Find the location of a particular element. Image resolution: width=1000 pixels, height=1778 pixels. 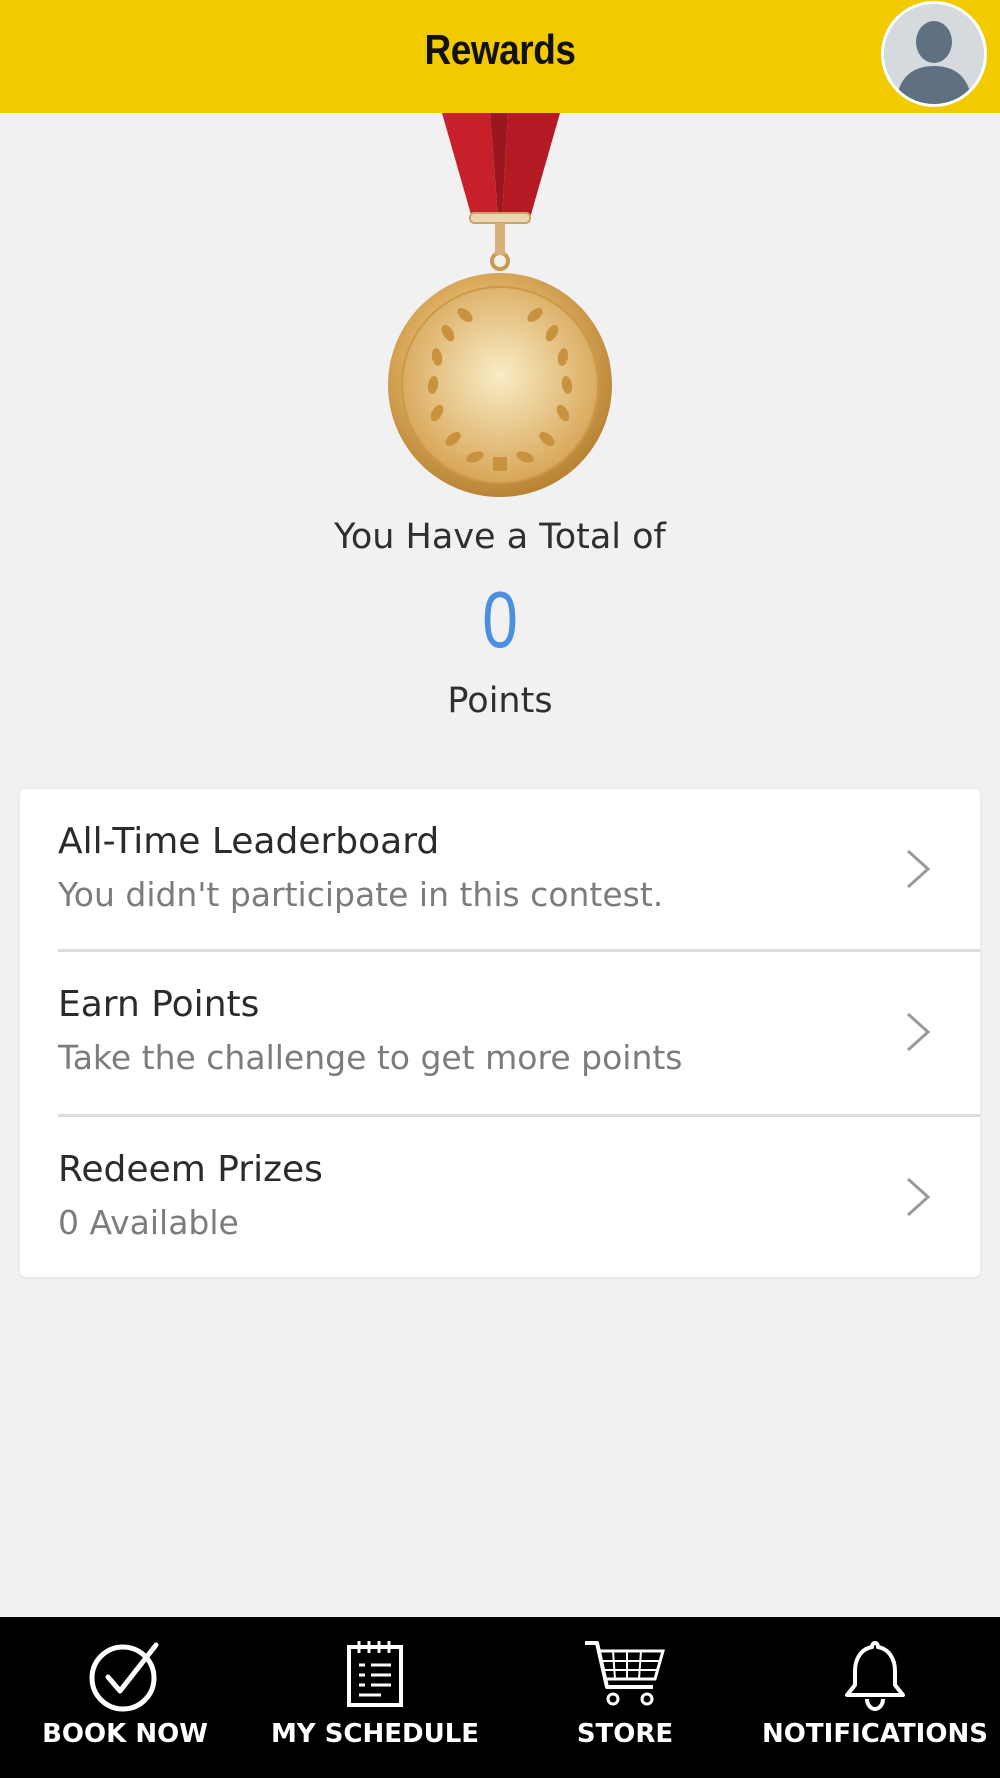

page-title: Rewards is located at coordinates (500, 49).